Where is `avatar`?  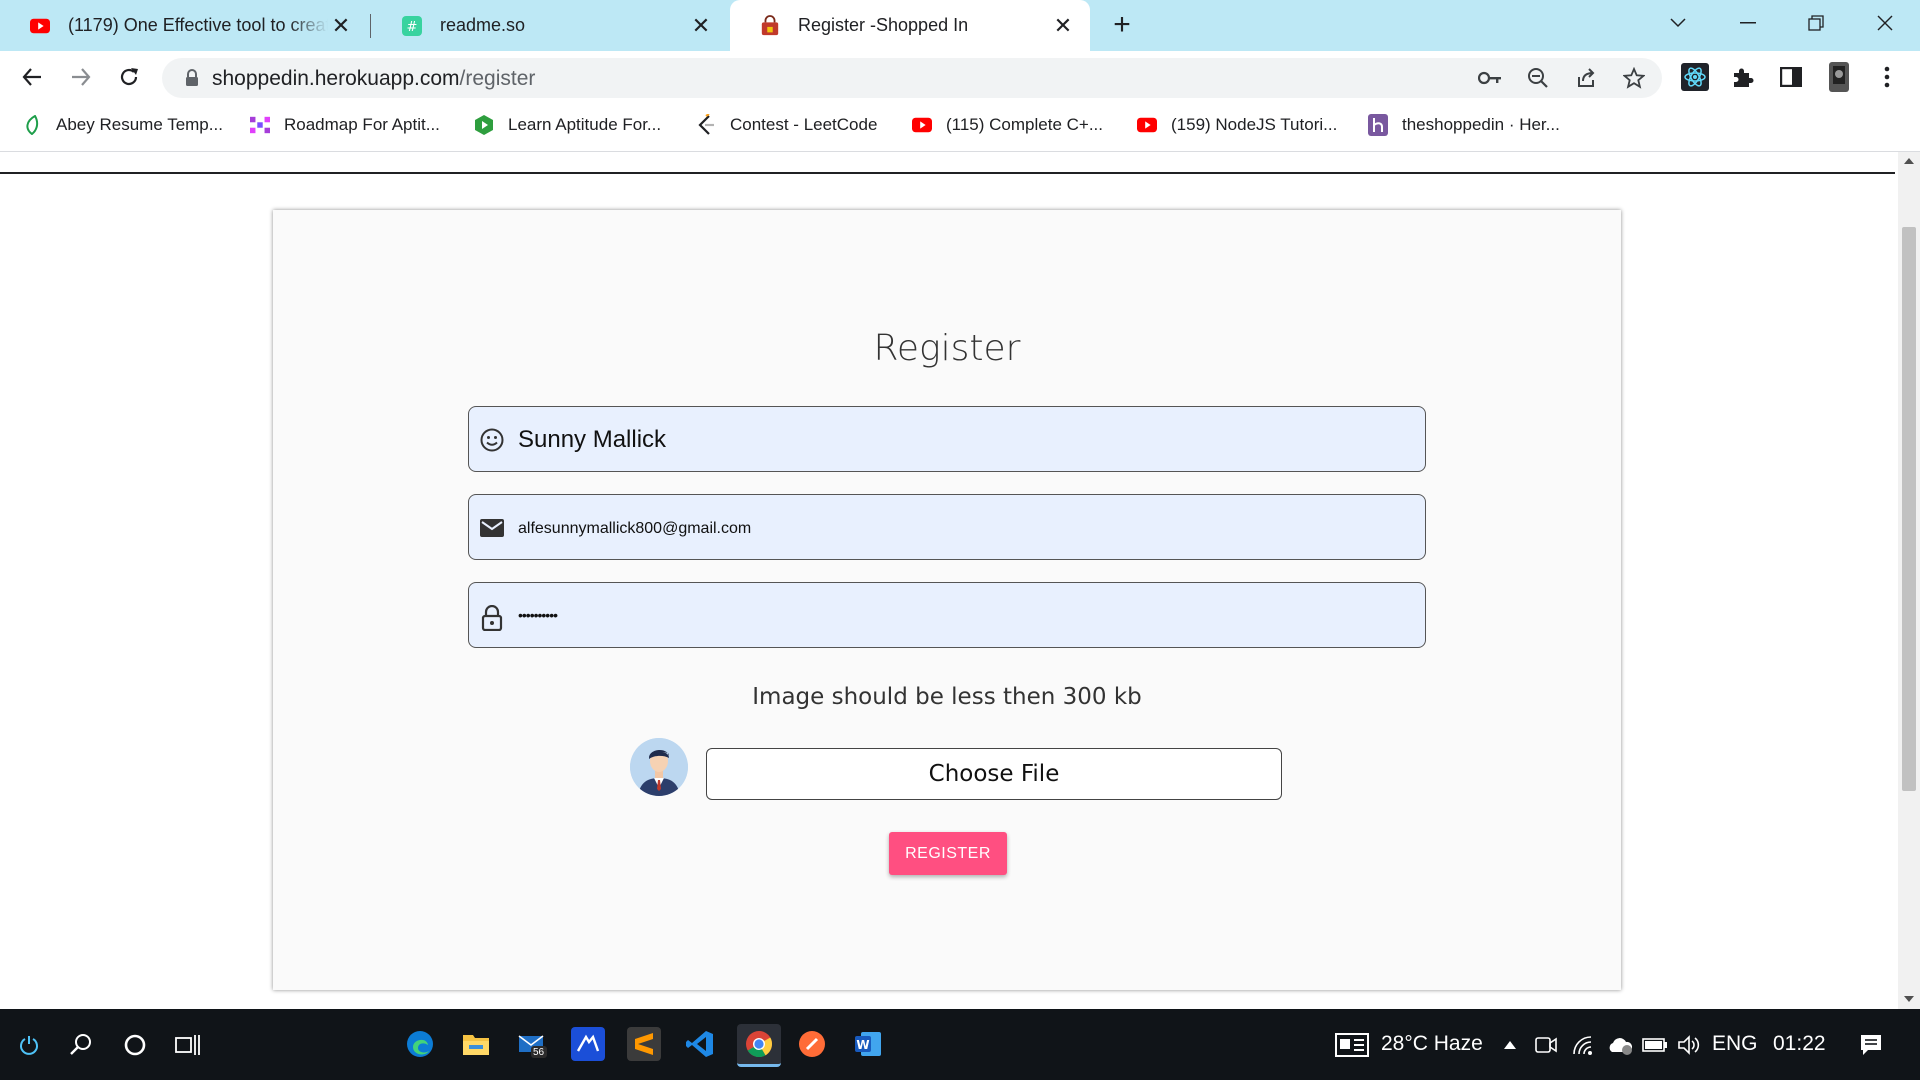
avatar is located at coordinates (659, 767).